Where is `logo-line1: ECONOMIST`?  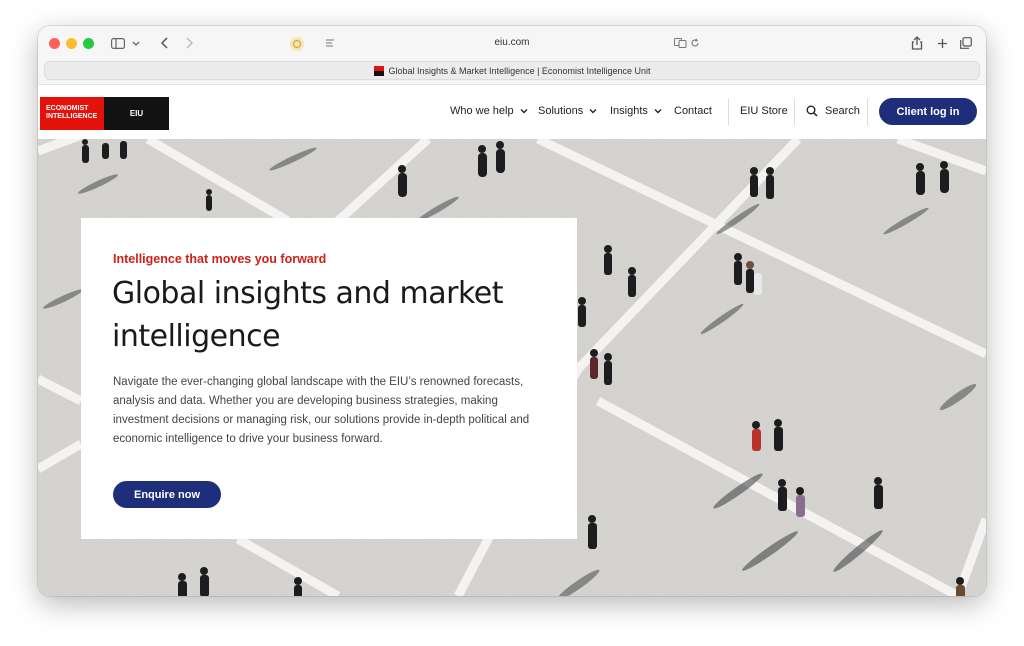 logo-line1: ECONOMIST is located at coordinates (67, 108).